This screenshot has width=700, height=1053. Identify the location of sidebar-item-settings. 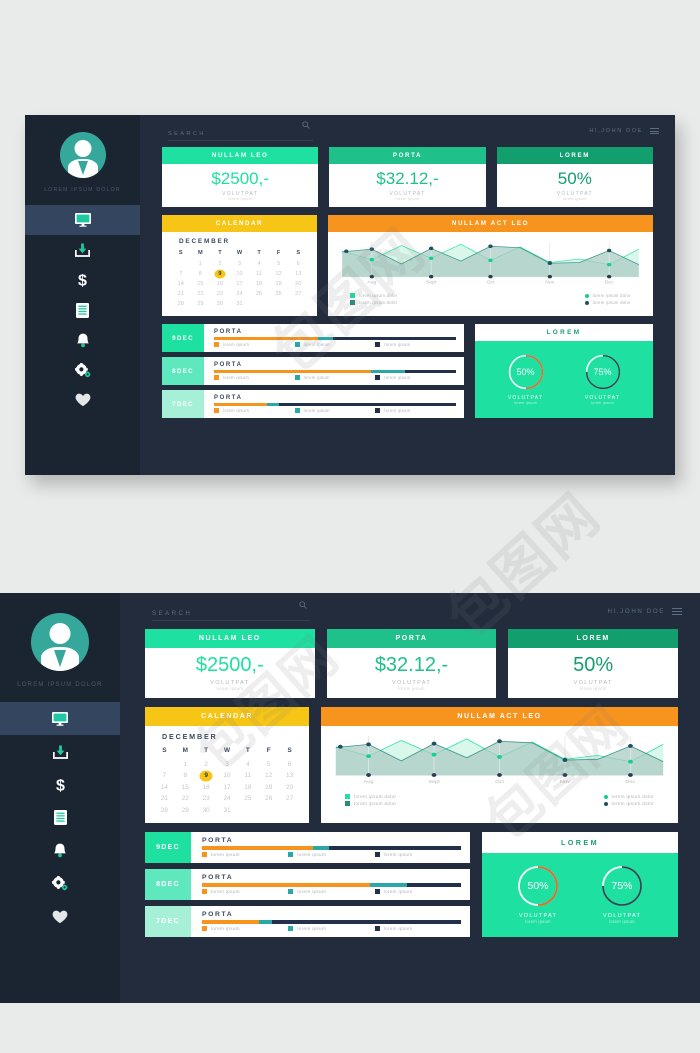
(60, 883).